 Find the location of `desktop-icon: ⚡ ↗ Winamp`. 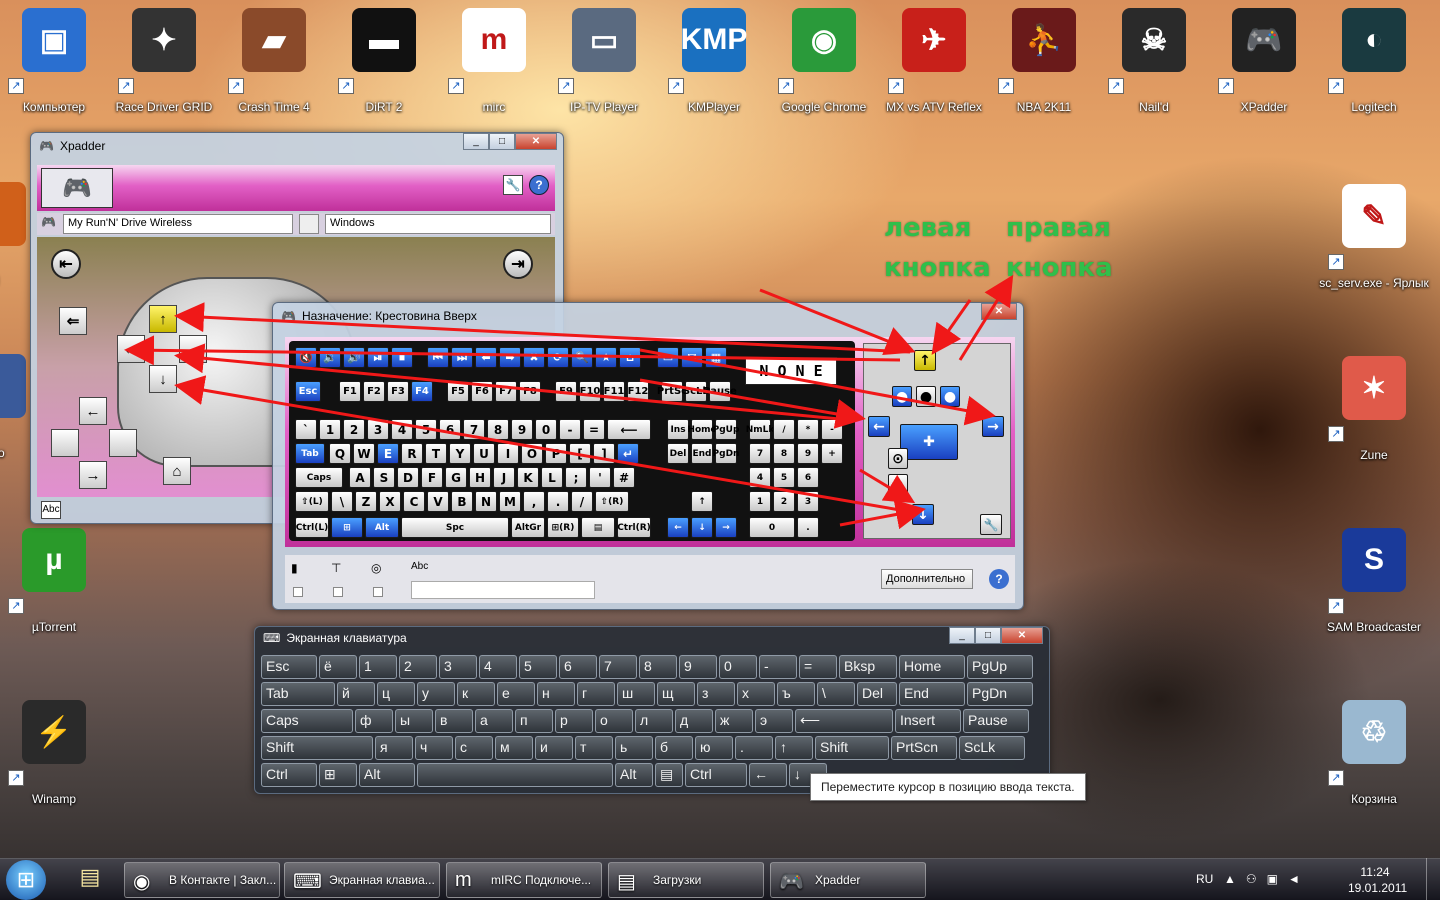

desktop-icon: ⚡ ↗ Winamp is located at coordinates (54, 750).